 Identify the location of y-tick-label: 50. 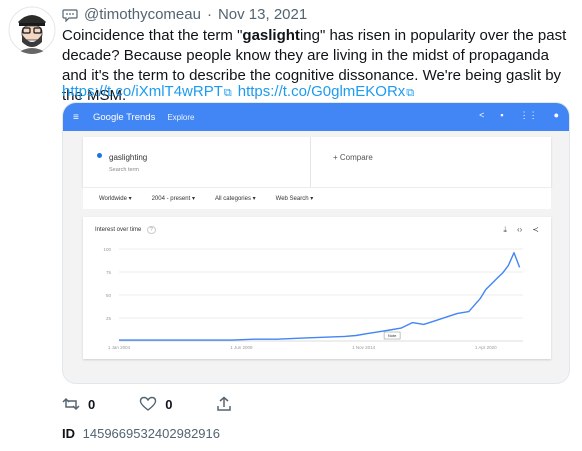
(109, 295).